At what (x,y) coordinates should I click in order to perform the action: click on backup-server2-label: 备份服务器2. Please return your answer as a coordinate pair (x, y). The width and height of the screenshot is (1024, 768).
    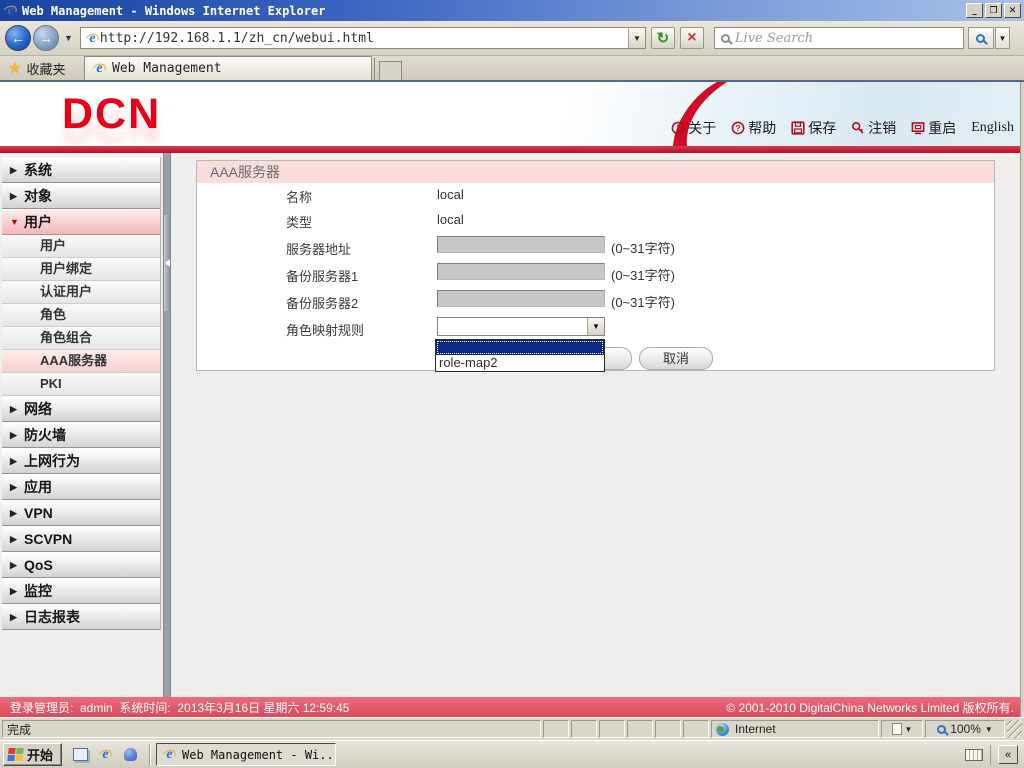
    Looking at the image, I should click on (322, 303).